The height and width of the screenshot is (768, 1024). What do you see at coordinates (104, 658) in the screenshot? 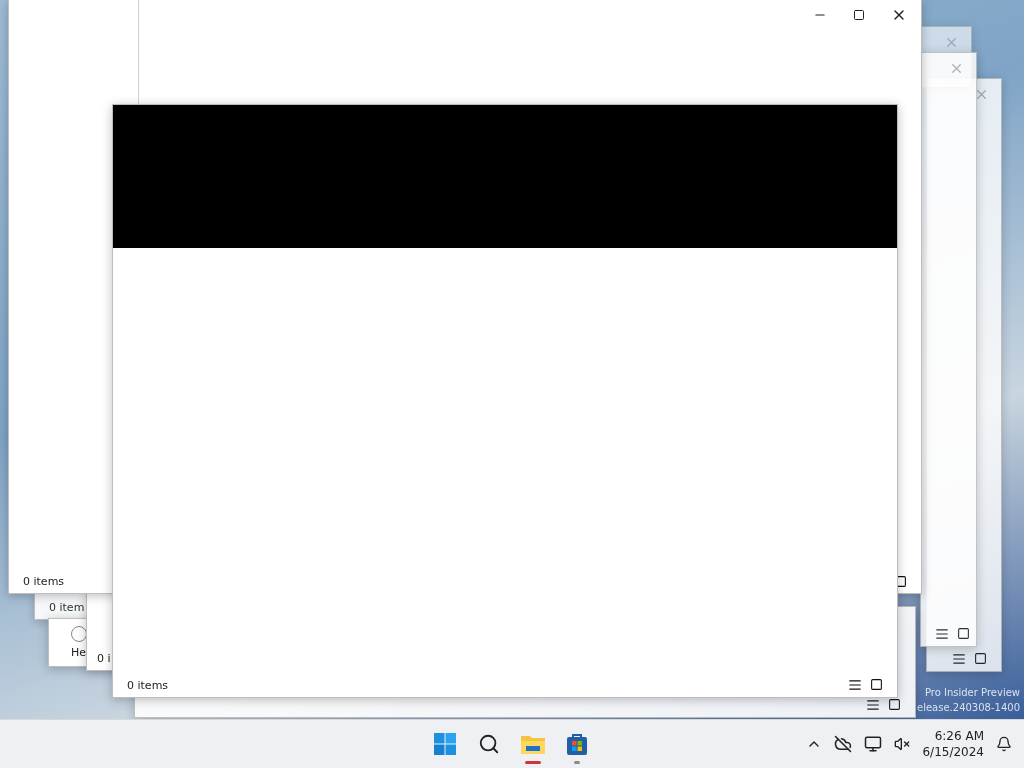
I see `status-text: 0 i` at bounding box center [104, 658].